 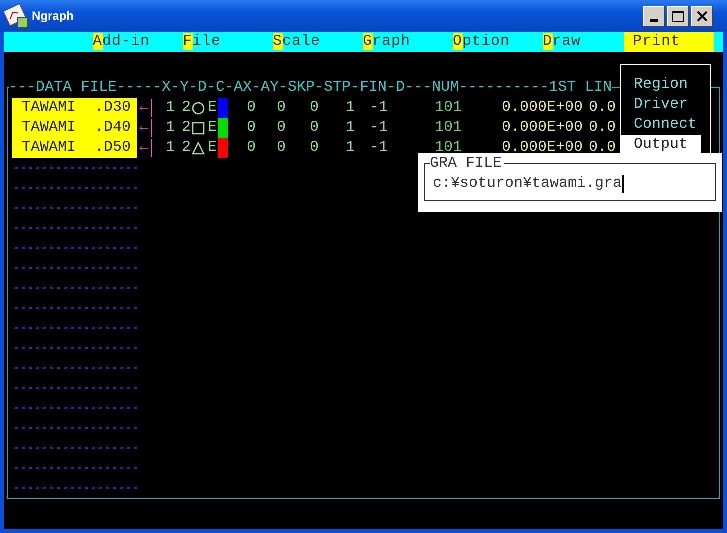 I want to click on close-icon, so click(x=702, y=16).